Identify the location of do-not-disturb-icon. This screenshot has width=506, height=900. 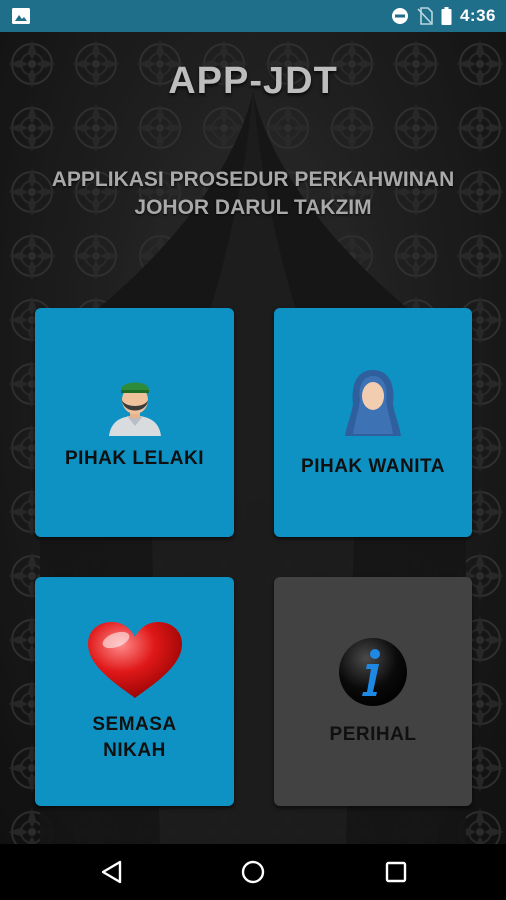
(399, 16).